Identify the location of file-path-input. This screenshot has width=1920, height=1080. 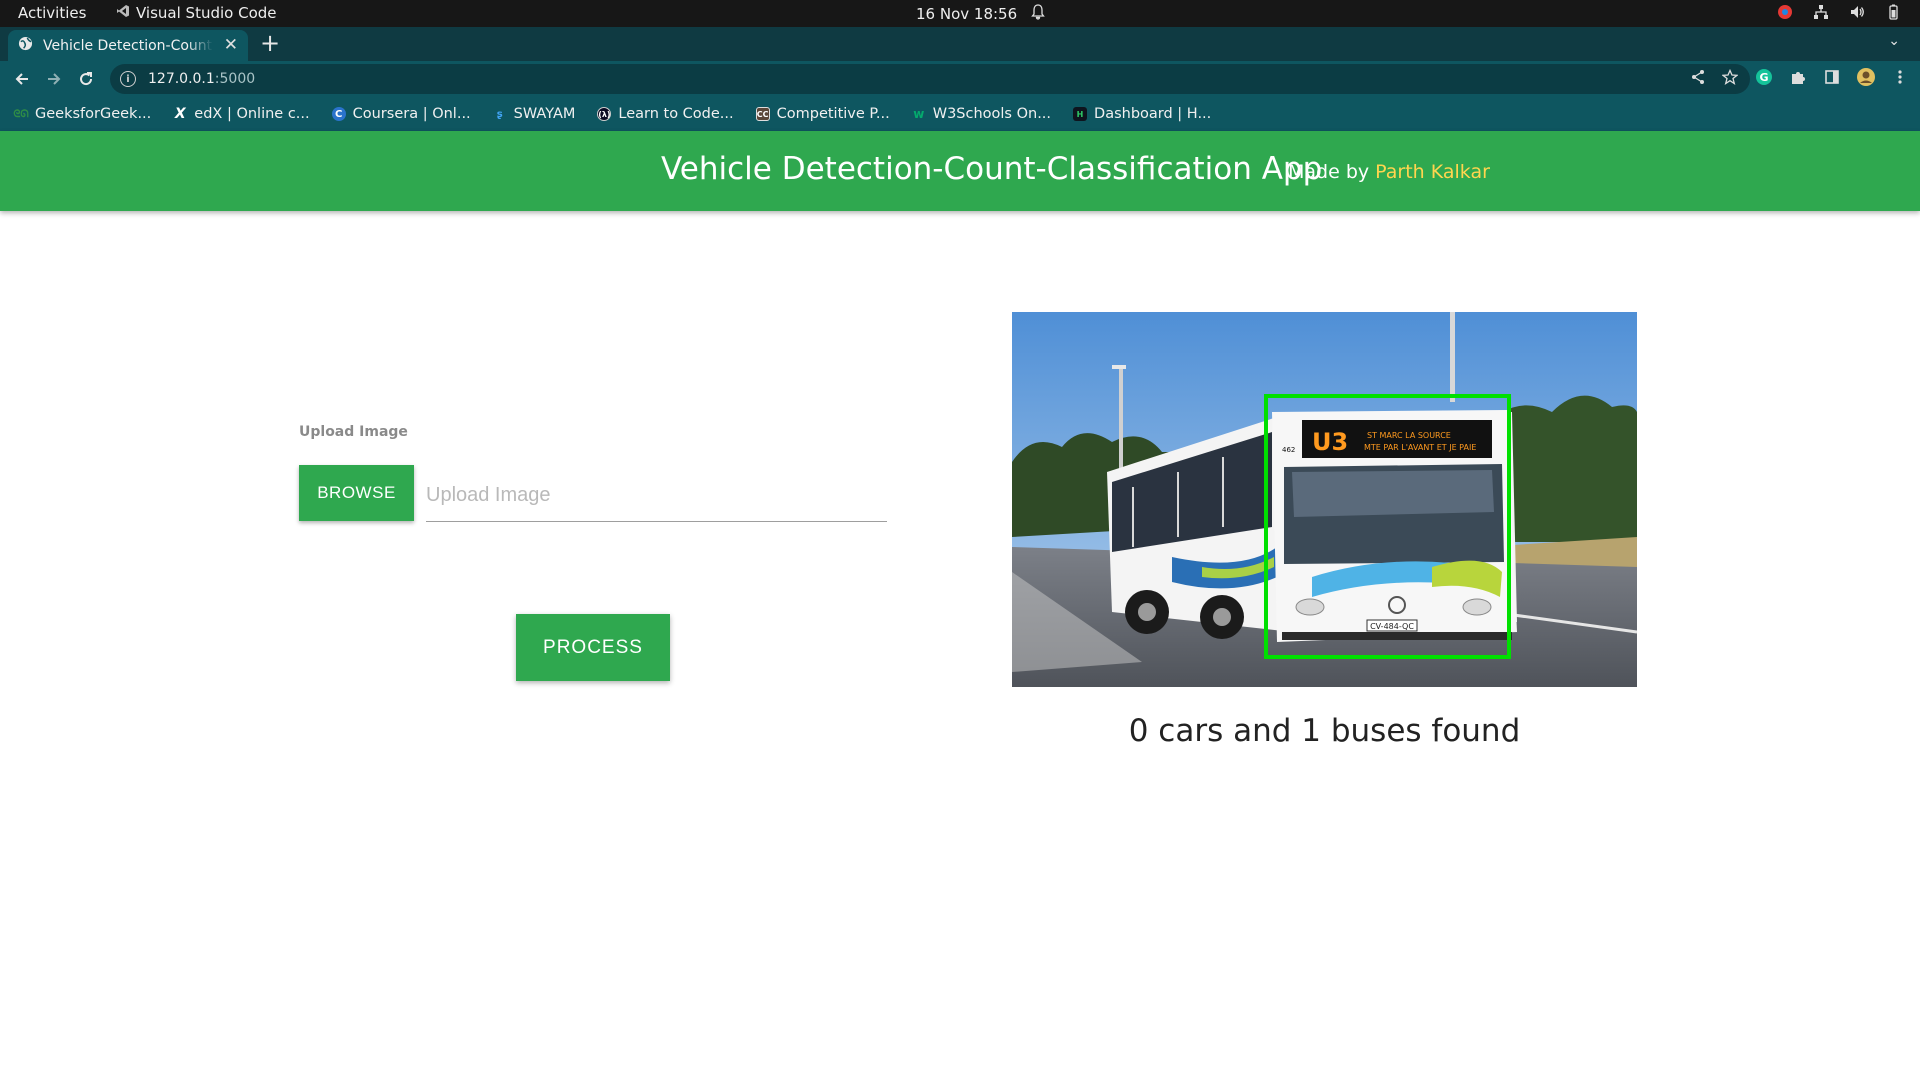
(656, 496).